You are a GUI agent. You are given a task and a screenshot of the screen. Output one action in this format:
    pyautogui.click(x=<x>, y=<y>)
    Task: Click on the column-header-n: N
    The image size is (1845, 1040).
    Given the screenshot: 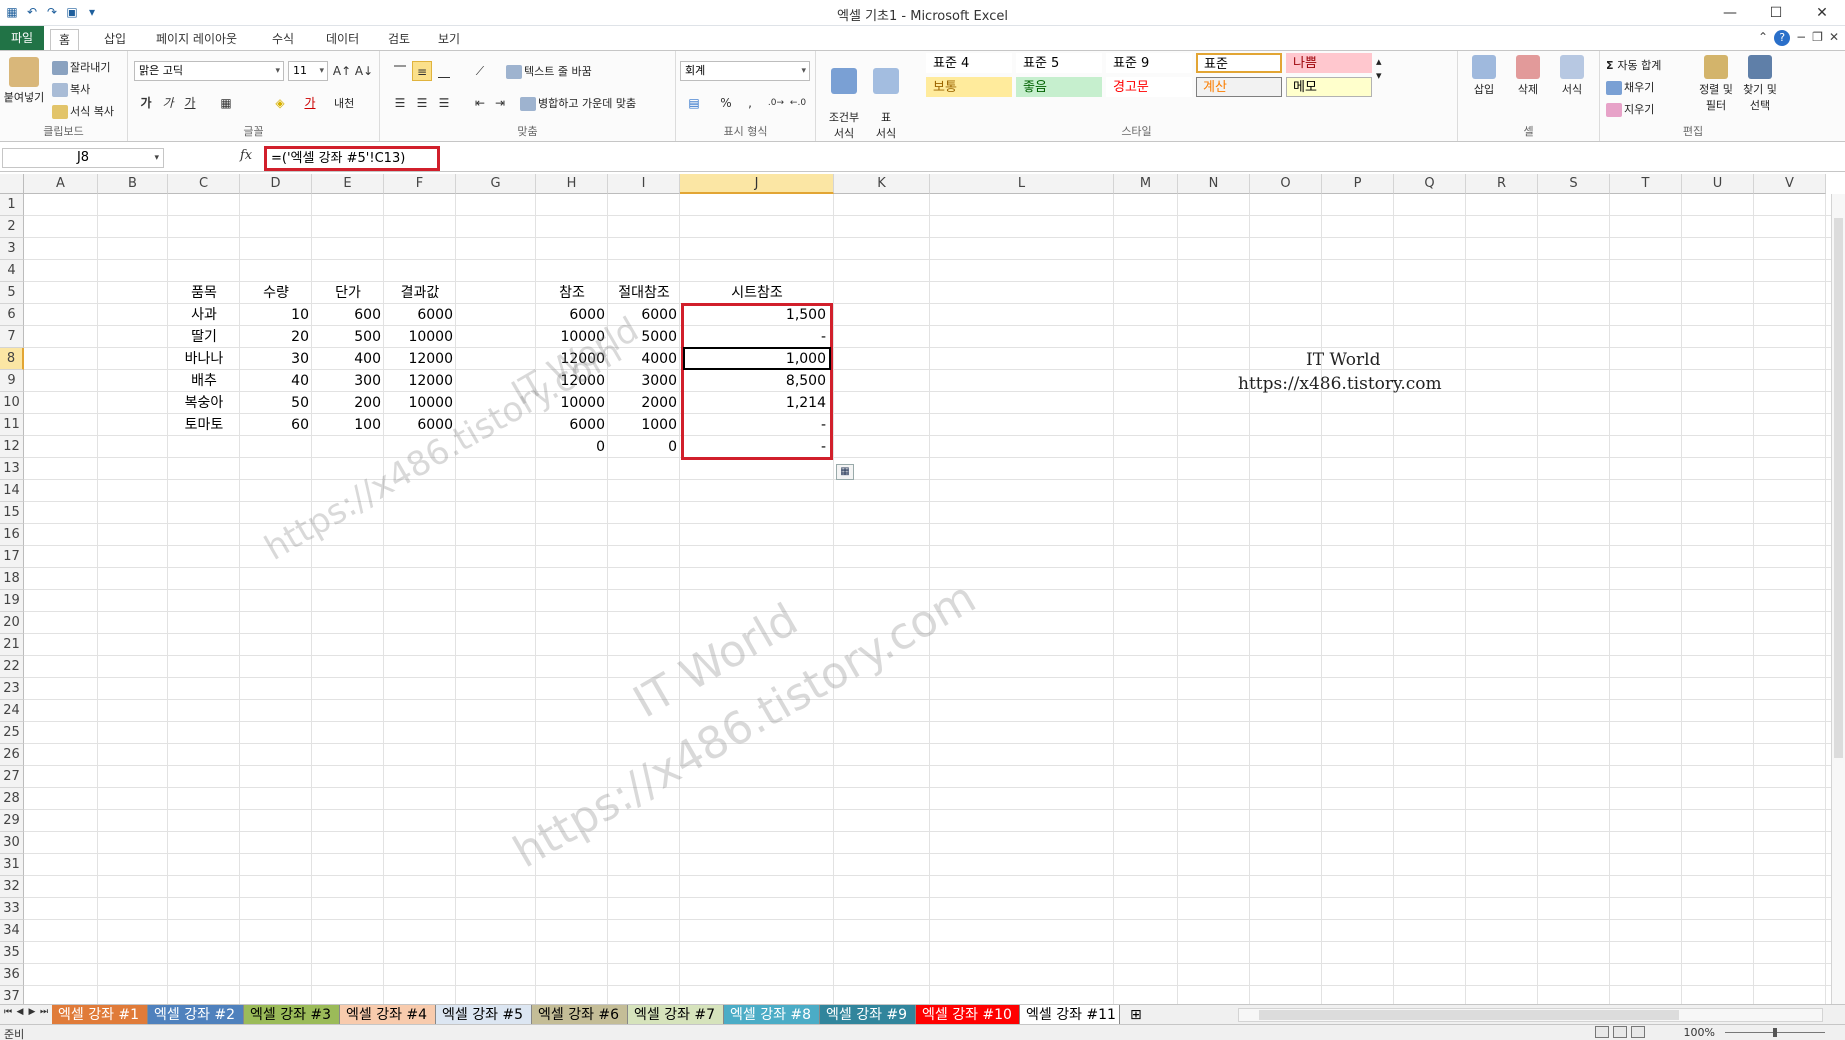 What is the action you would take?
    pyautogui.click(x=1214, y=184)
    